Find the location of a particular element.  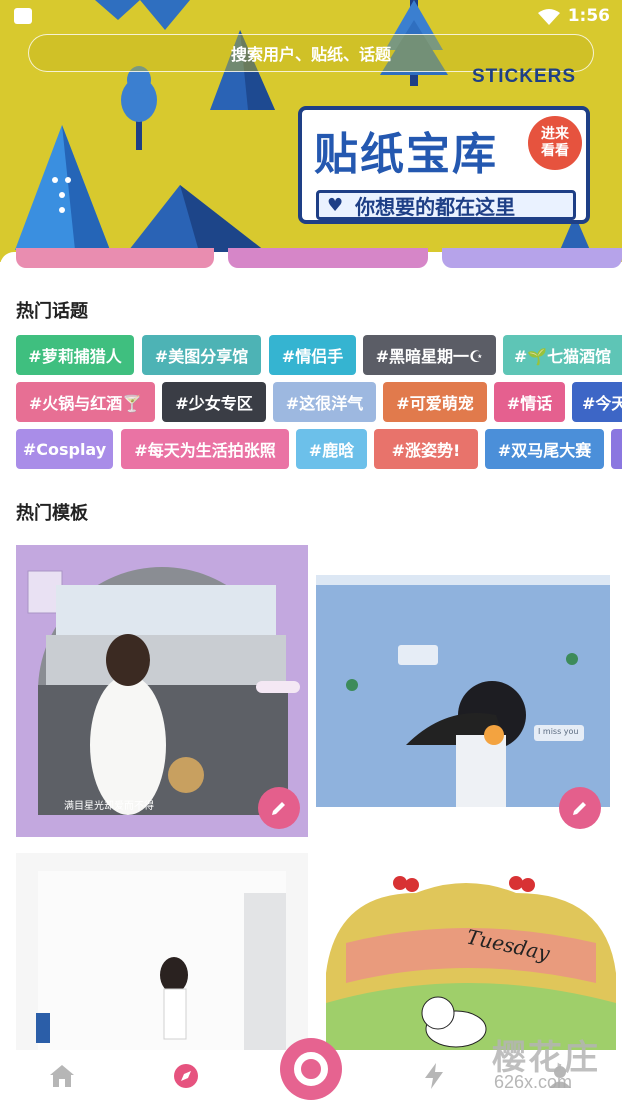

notification-icon is located at coordinates (23, 16).